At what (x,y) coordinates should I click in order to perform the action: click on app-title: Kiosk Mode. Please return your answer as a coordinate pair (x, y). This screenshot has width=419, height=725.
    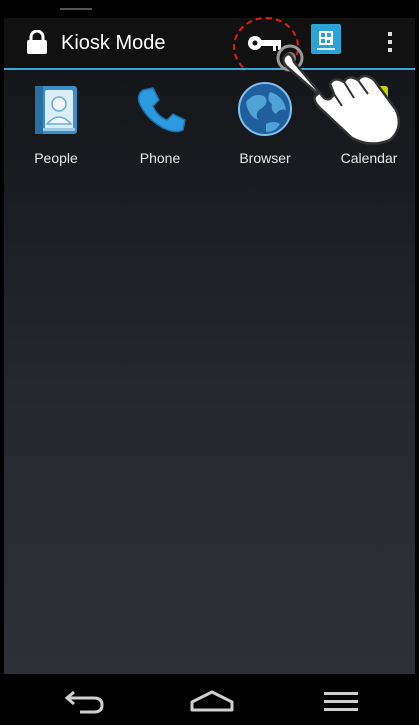
    Looking at the image, I should click on (113, 43).